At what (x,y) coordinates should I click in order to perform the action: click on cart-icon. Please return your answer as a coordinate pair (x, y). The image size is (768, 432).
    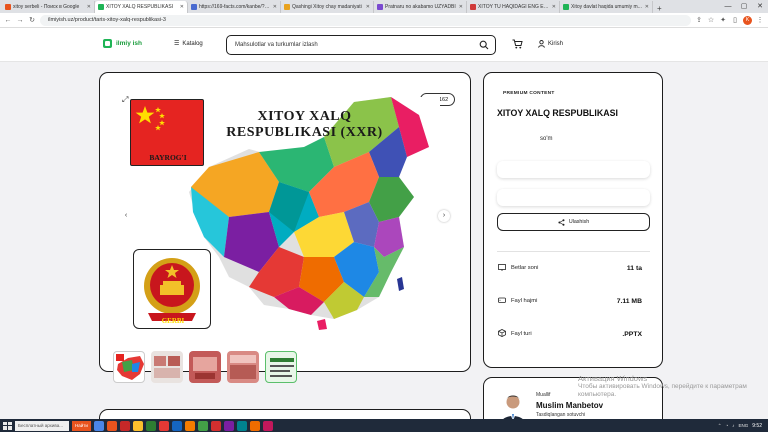
    Looking at the image, I should click on (517, 44).